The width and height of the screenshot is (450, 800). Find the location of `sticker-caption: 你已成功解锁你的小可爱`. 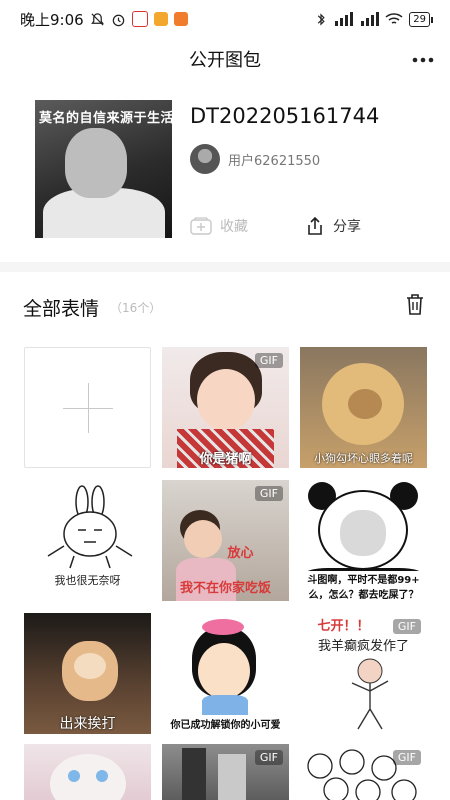

sticker-caption: 你已成功解锁你的小可爱 is located at coordinates (225, 725).